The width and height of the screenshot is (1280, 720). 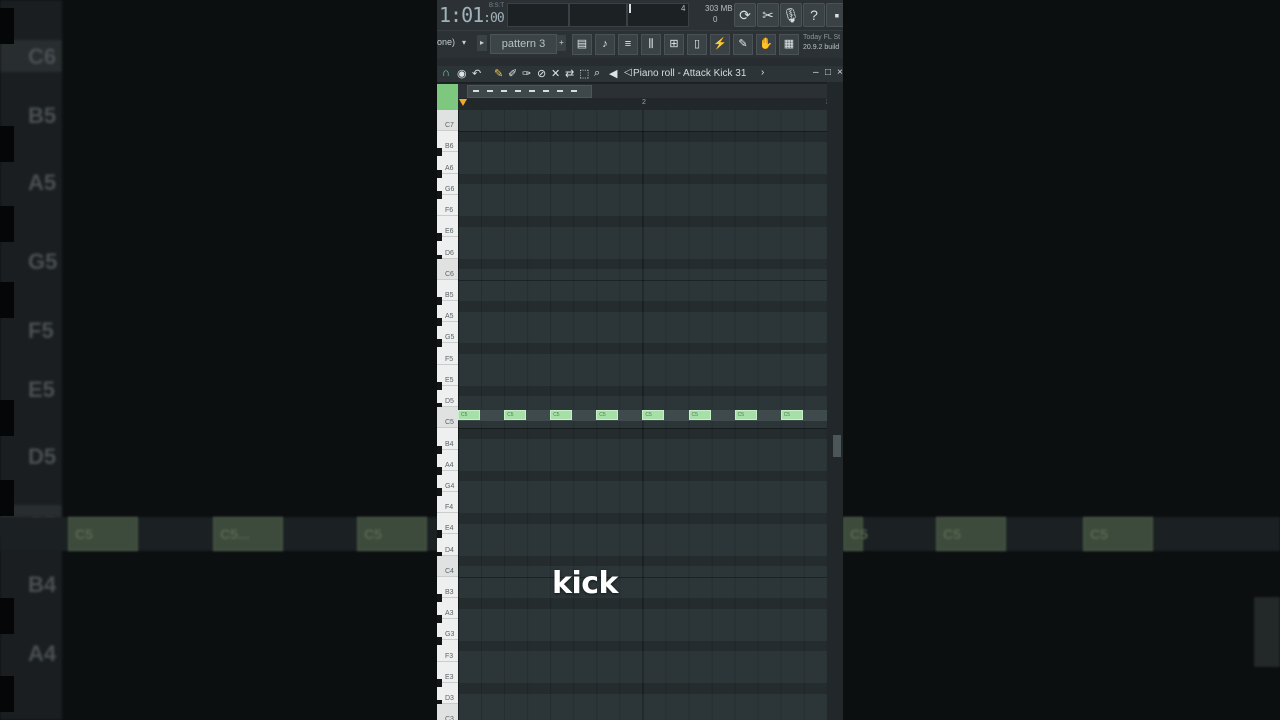 What do you see at coordinates (447, 712) in the screenshot?
I see `piano-key-c3: C3` at bounding box center [447, 712].